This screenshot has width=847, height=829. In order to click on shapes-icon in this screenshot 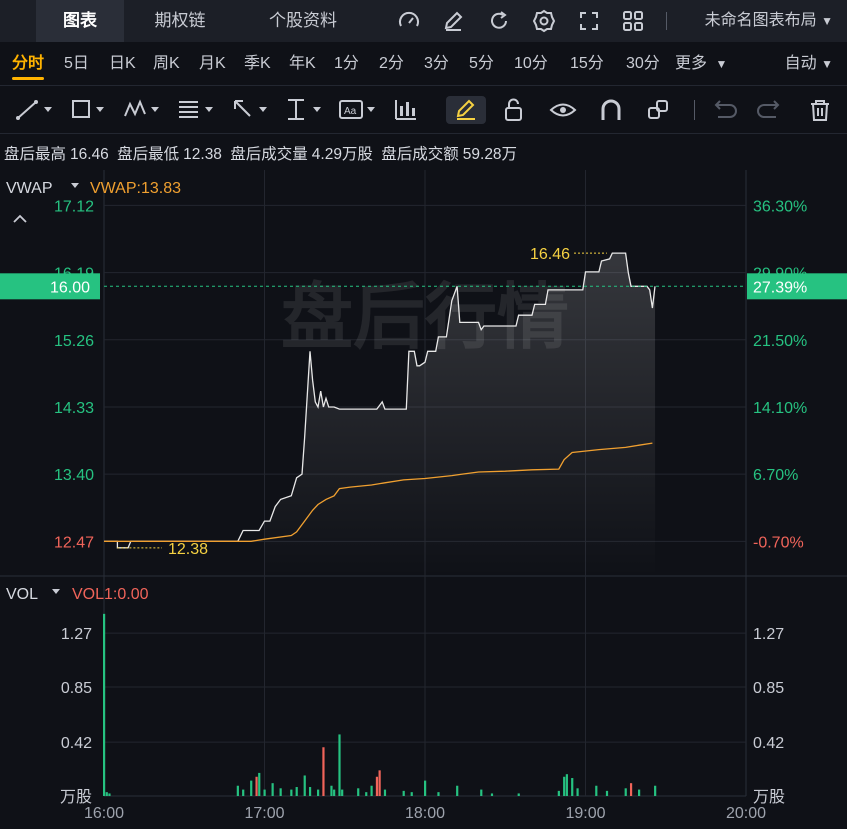, I will do `click(659, 110)`.